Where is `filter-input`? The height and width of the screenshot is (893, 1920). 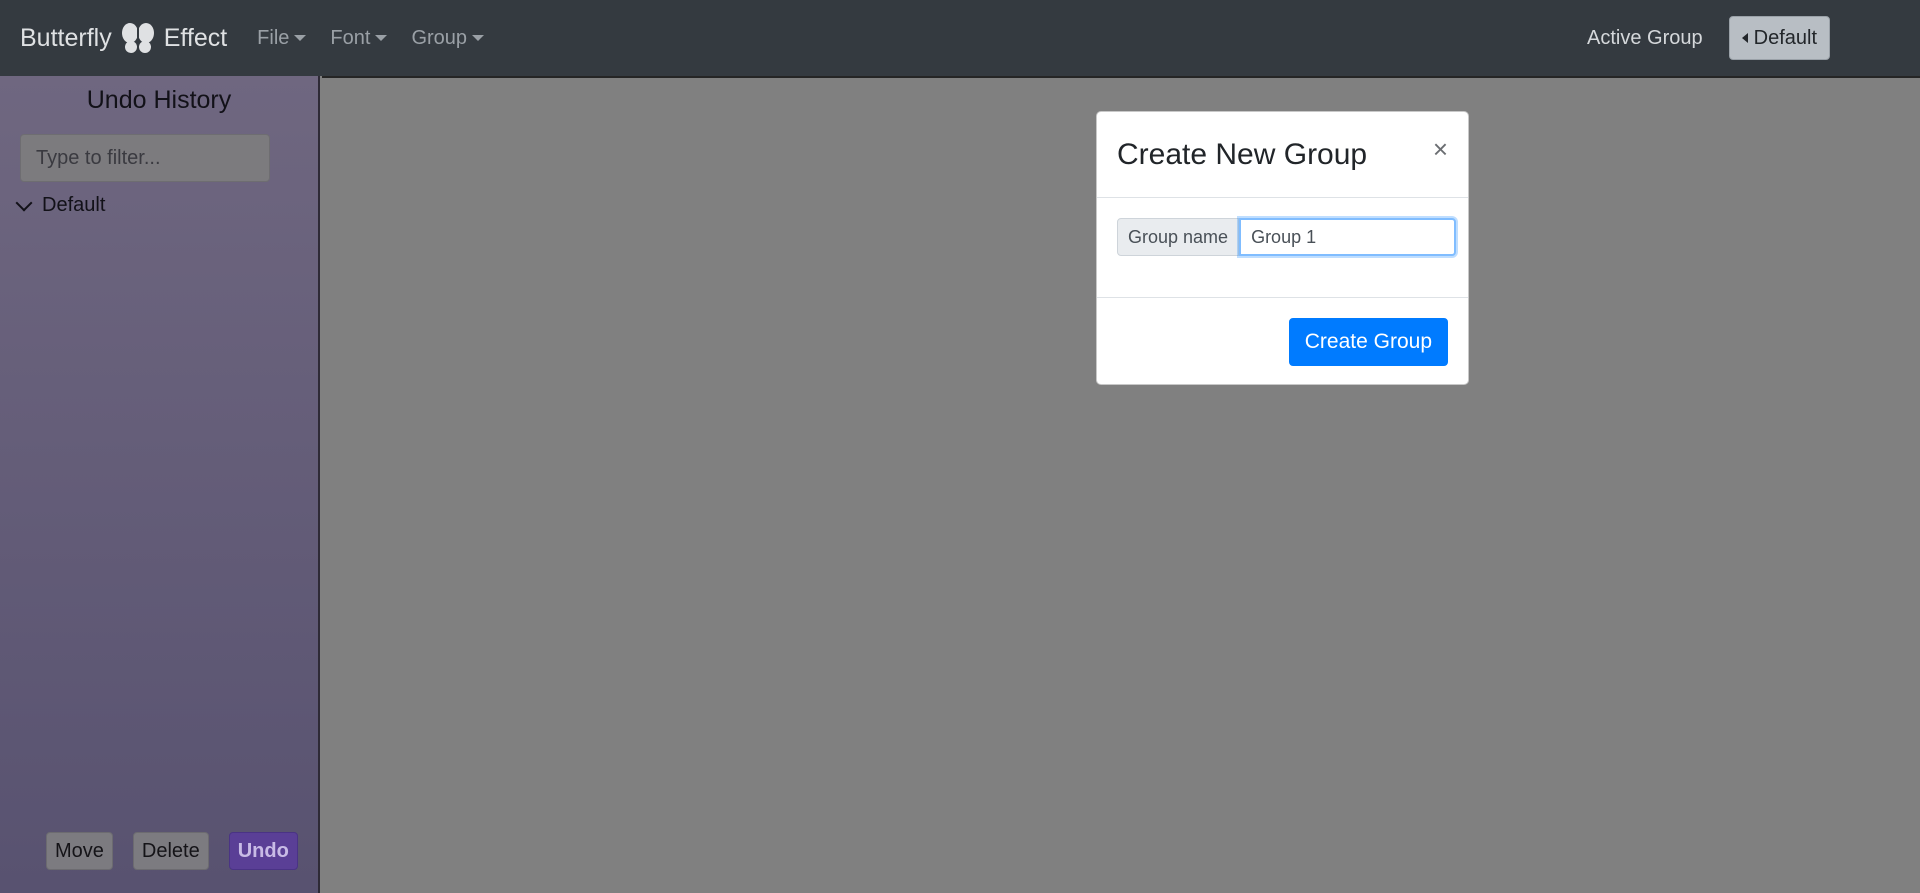 filter-input is located at coordinates (145, 158).